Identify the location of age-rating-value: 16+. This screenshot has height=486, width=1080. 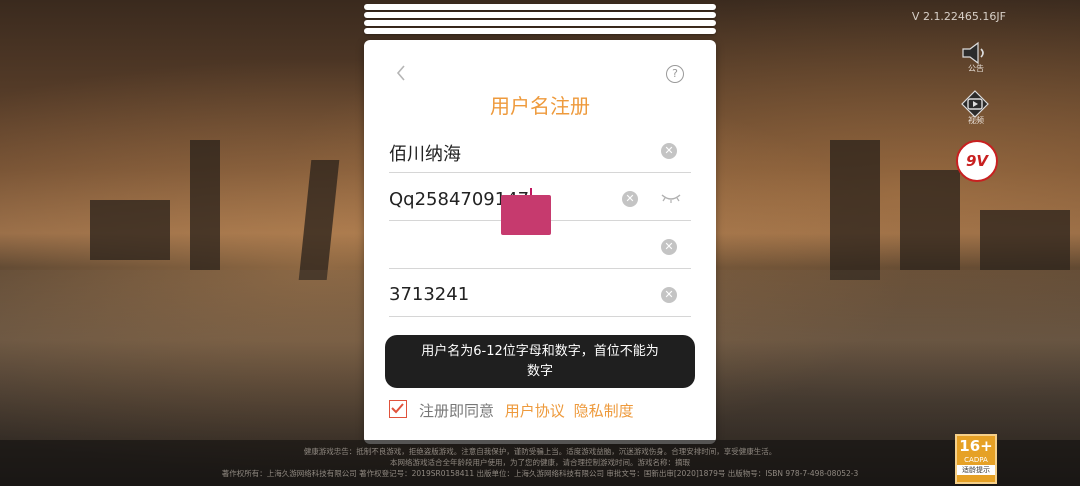
(976, 446).